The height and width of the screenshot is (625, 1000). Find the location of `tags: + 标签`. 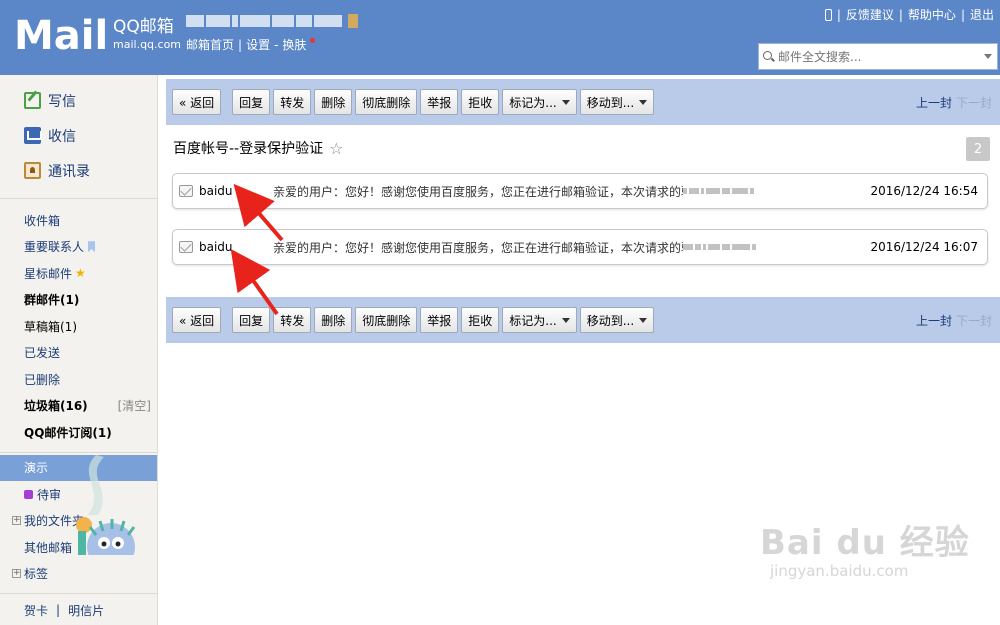

tags: + 标签 is located at coordinates (78, 574).